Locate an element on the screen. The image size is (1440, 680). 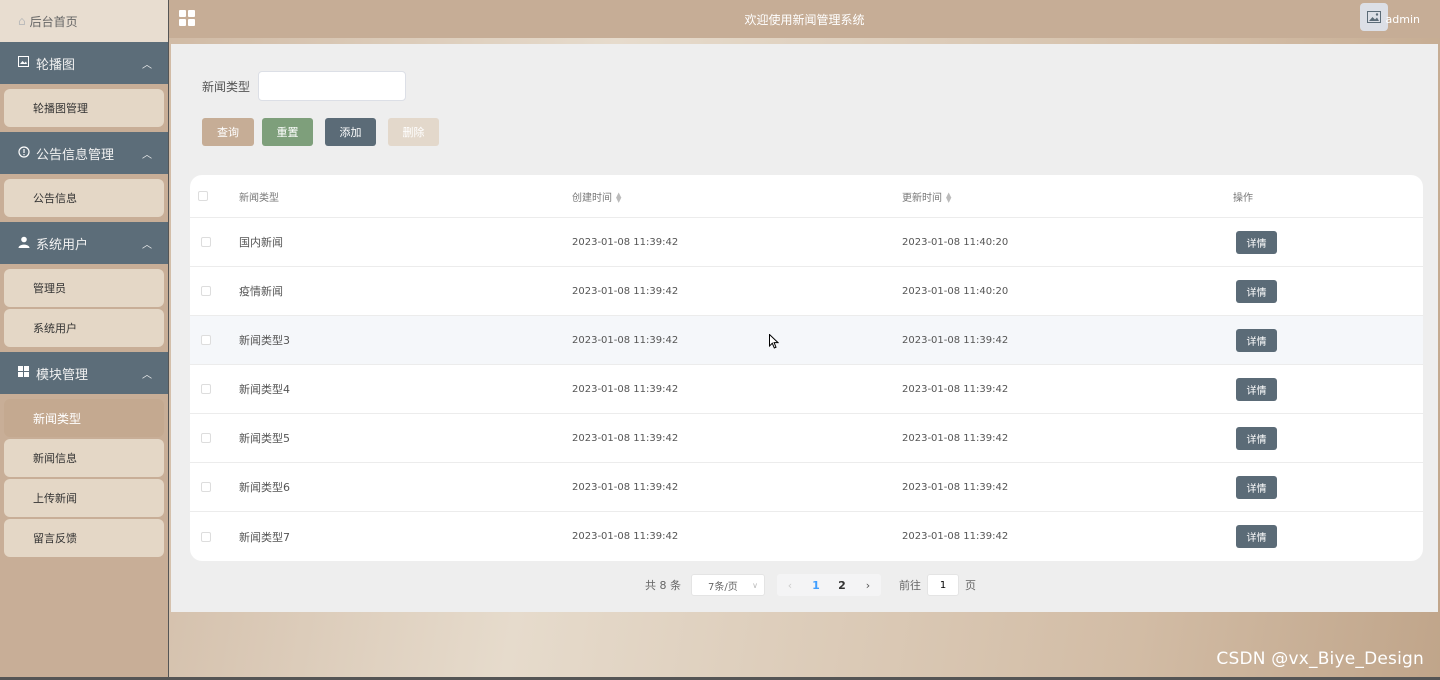
goto-page-input is located at coordinates (943, 585).